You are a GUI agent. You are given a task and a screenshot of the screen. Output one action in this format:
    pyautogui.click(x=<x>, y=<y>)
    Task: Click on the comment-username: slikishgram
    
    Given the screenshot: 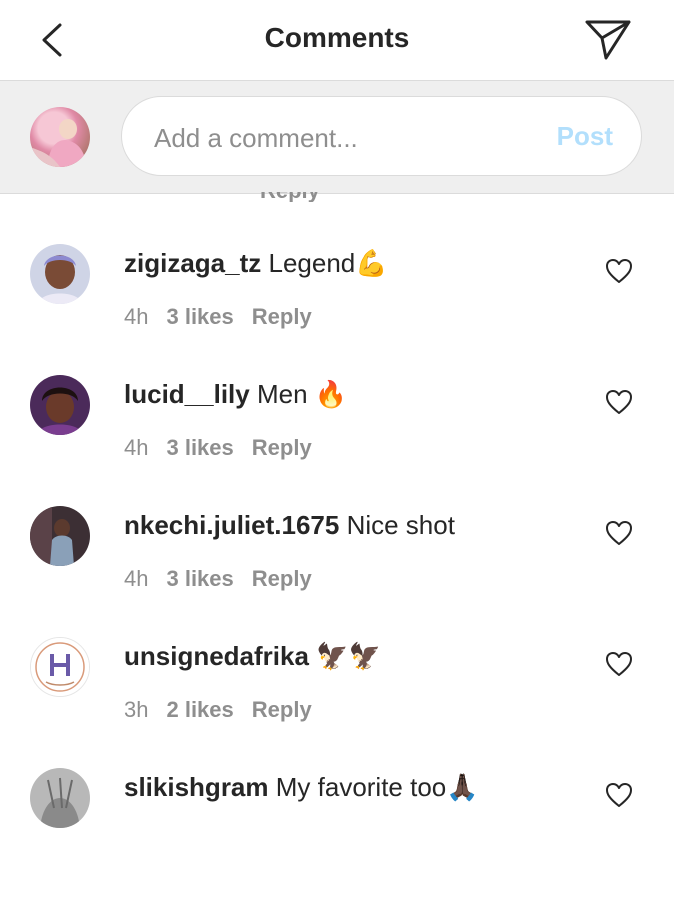 What is the action you would take?
    pyautogui.click(x=196, y=787)
    